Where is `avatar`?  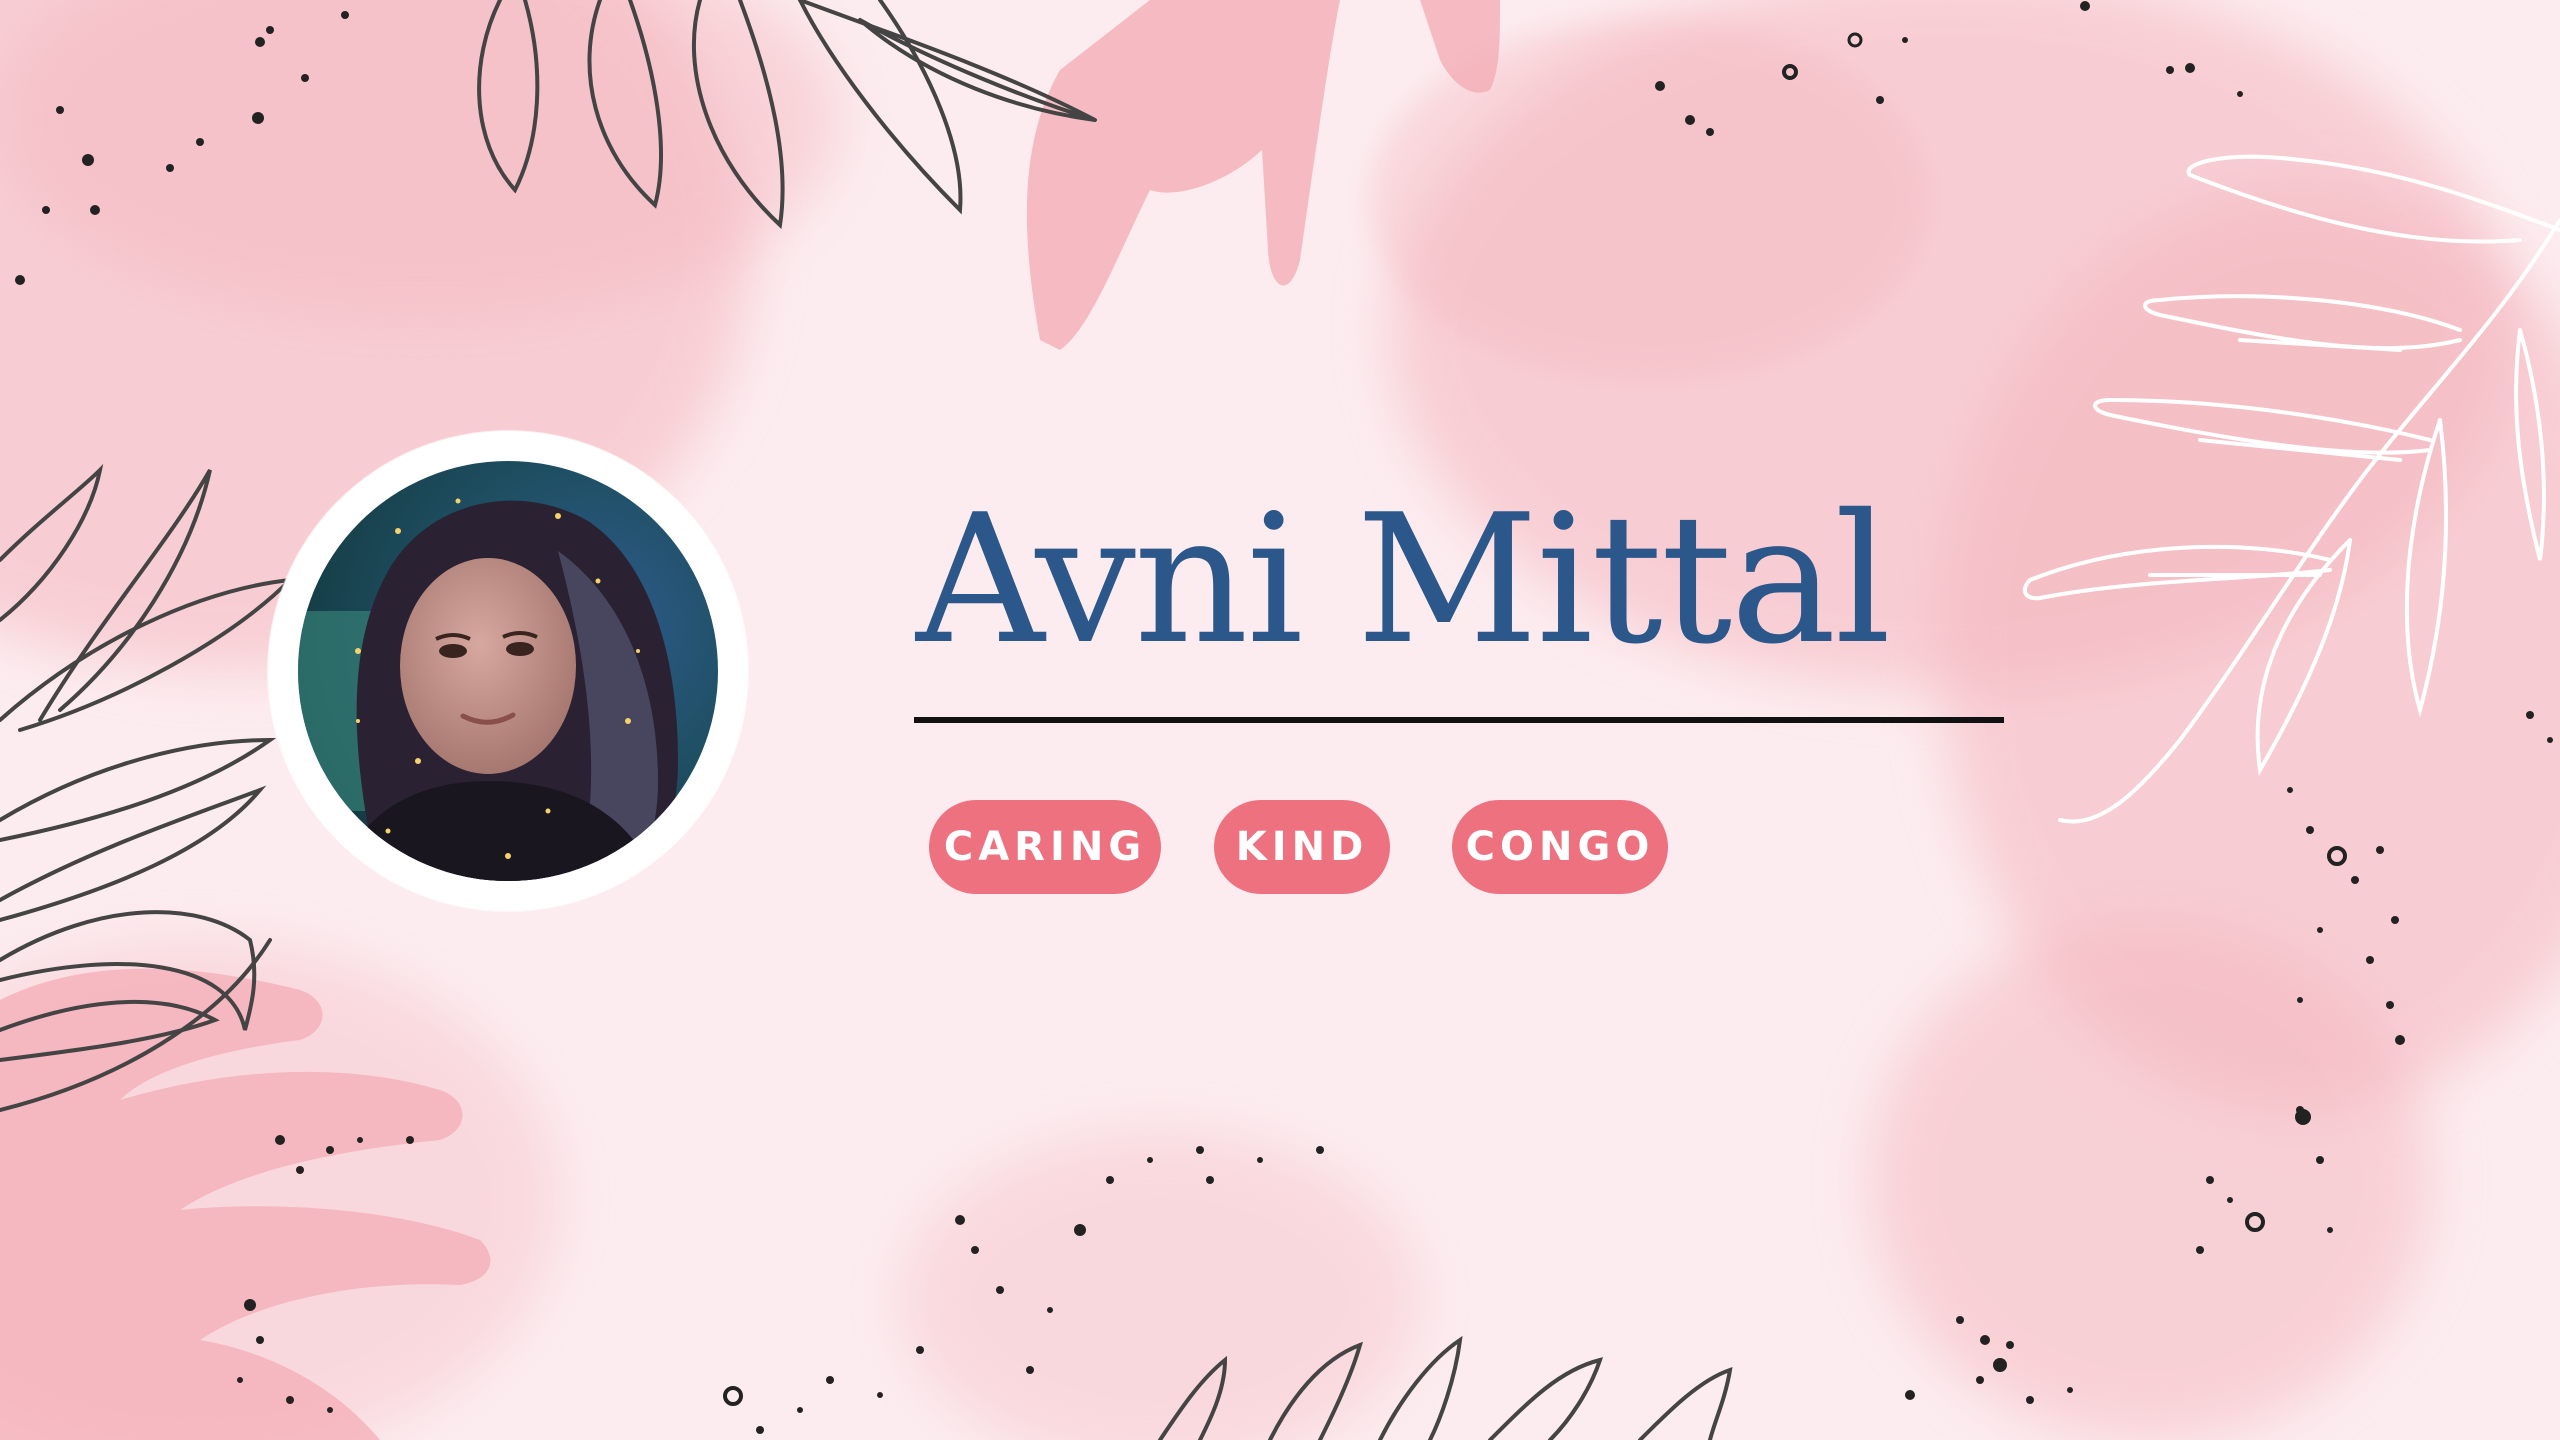 avatar is located at coordinates (508, 671).